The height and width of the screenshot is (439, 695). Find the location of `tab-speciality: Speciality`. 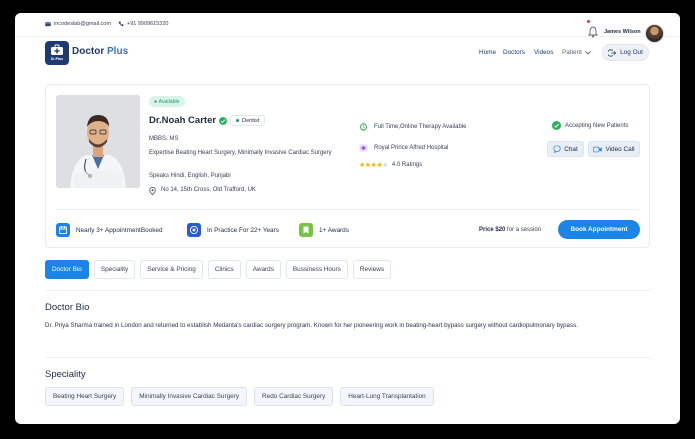

tab-speciality: Speciality is located at coordinates (114, 269).